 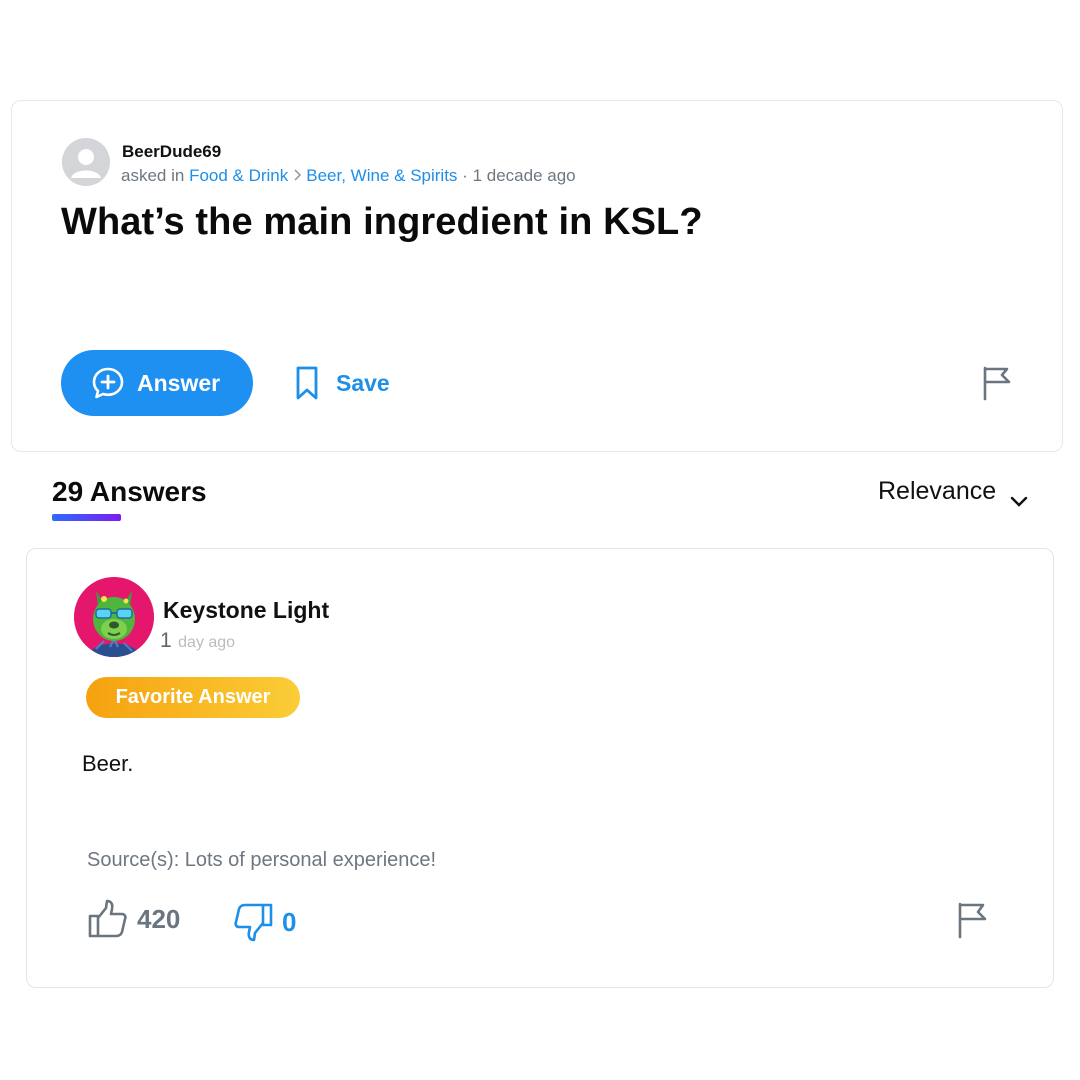 I want to click on save-button-label: Save, so click(x=363, y=382).